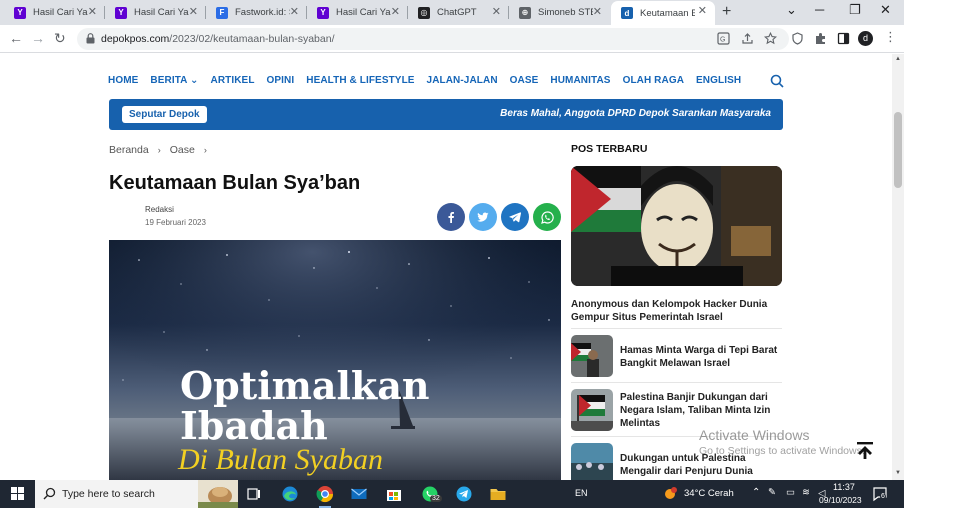 This screenshot has height=508, width=960. What do you see at coordinates (667, 13) in the screenshot?
I see `tab-title: Keutamaan Bulan Sya'ban` at bounding box center [667, 13].